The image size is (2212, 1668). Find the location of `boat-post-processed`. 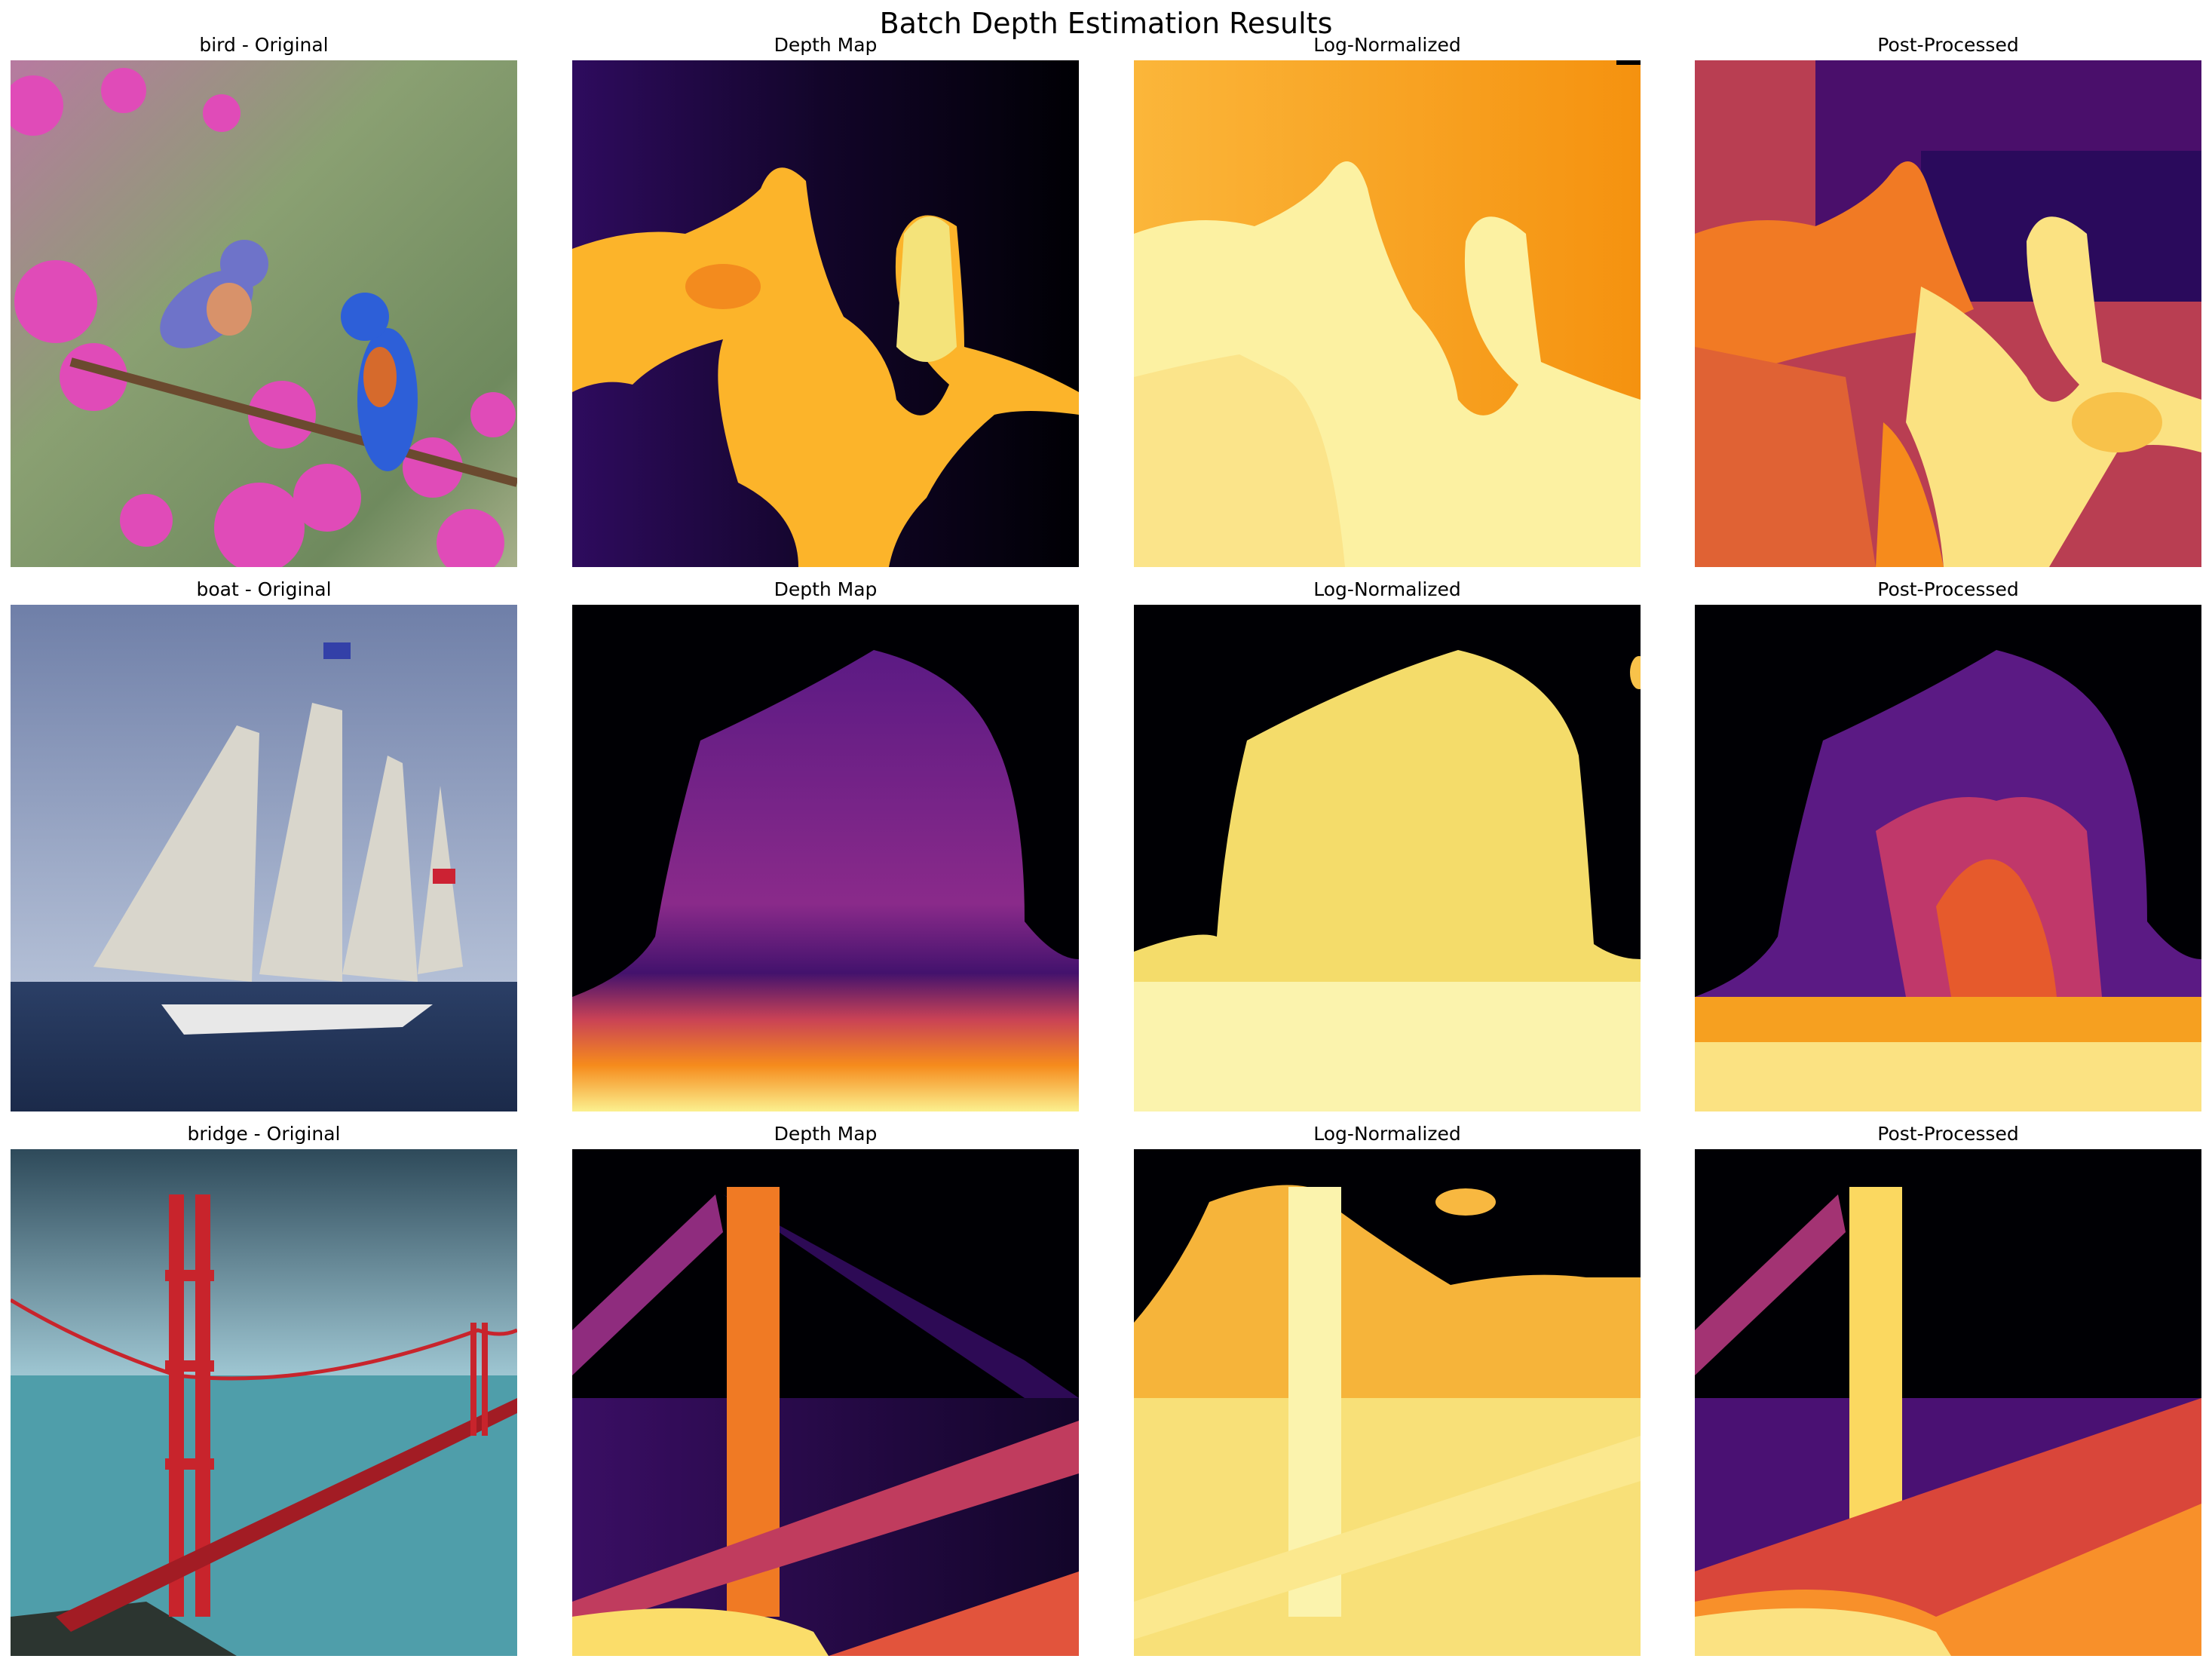

boat-post-processed is located at coordinates (1948, 858).